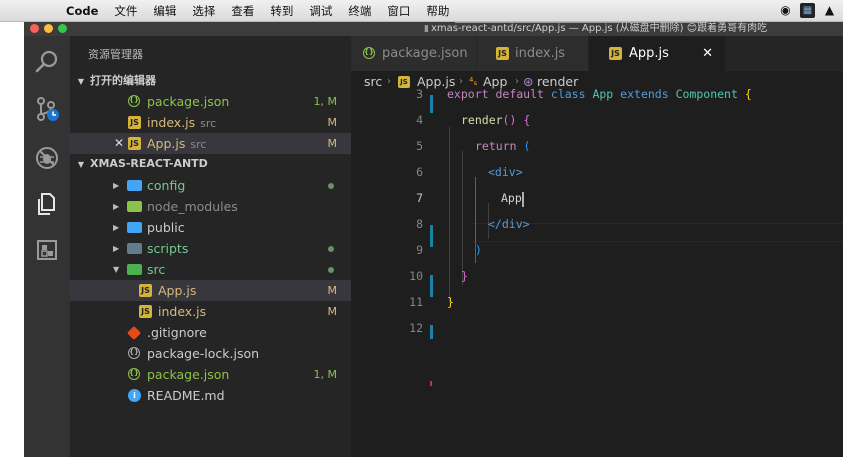 This screenshot has width=843, height=457. What do you see at coordinates (168, 248) in the screenshot?
I see `folder-name: scripts` at bounding box center [168, 248].